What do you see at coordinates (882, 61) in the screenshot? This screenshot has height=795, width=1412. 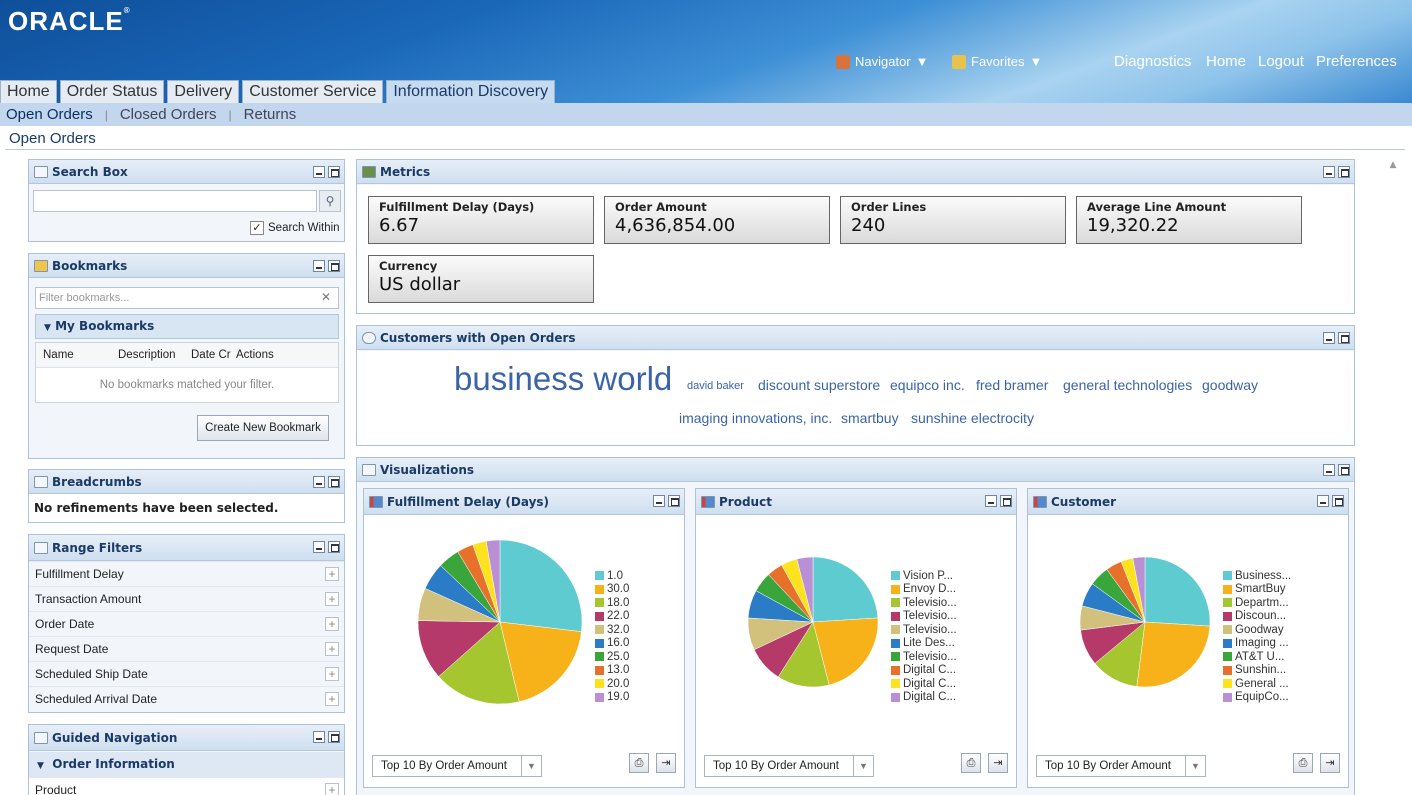 I see `navigator-menu: Navigator ▼` at bounding box center [882, 61].